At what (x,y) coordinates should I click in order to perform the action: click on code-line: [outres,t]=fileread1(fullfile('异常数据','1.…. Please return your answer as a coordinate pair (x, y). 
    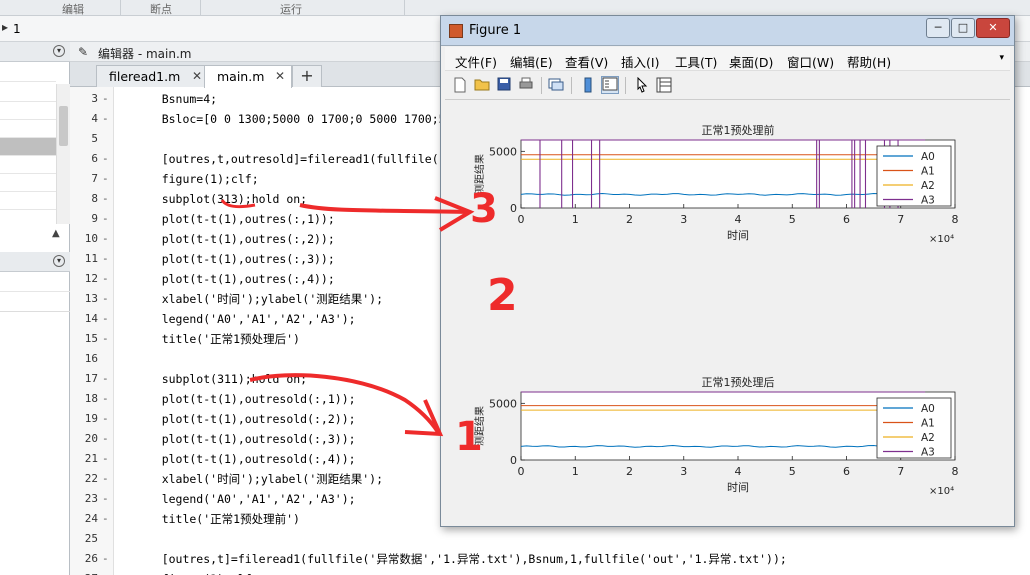
    Looking at the image, I should click on (572, 559).